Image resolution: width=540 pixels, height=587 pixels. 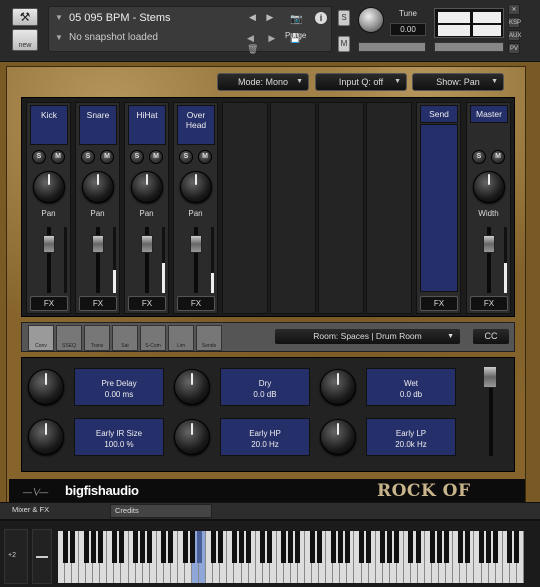 I want to click on wrench-icon: ⚒, so click(x=25, y=17).